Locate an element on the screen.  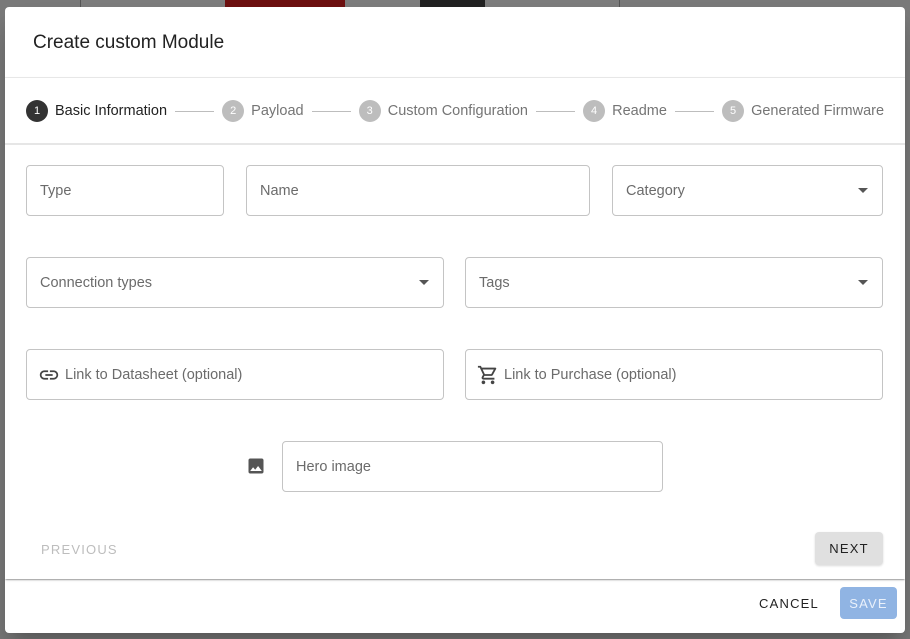
step-generated-firmware: 5 Generated Firmware is located at coordinates (803, 111).